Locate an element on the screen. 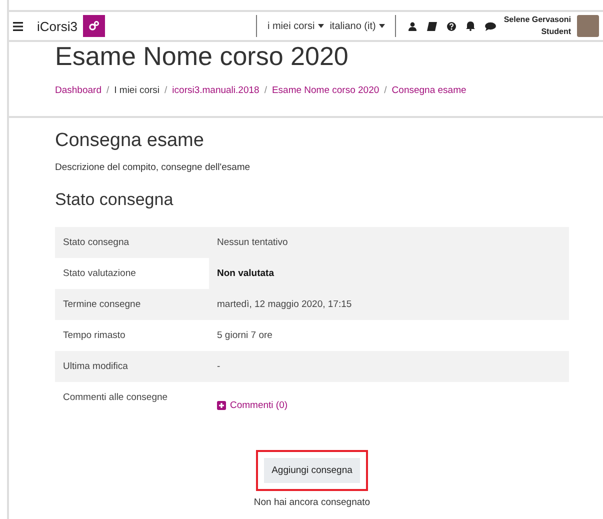  add-submission-button: Aggiungi consegna is located at coordinates (312, 470).